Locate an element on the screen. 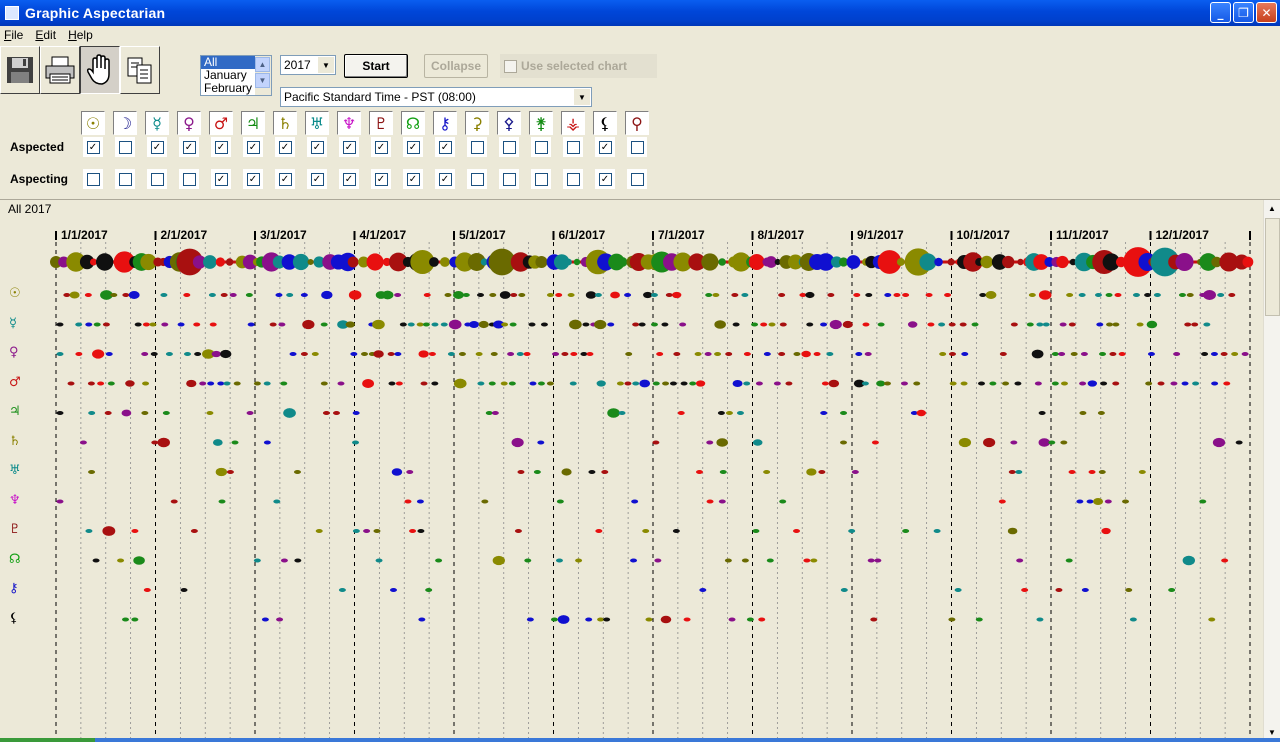 The width and height of the screenshot is (1280, 742). year-select: 2017 ▼ is located at coordinates (308, 65).